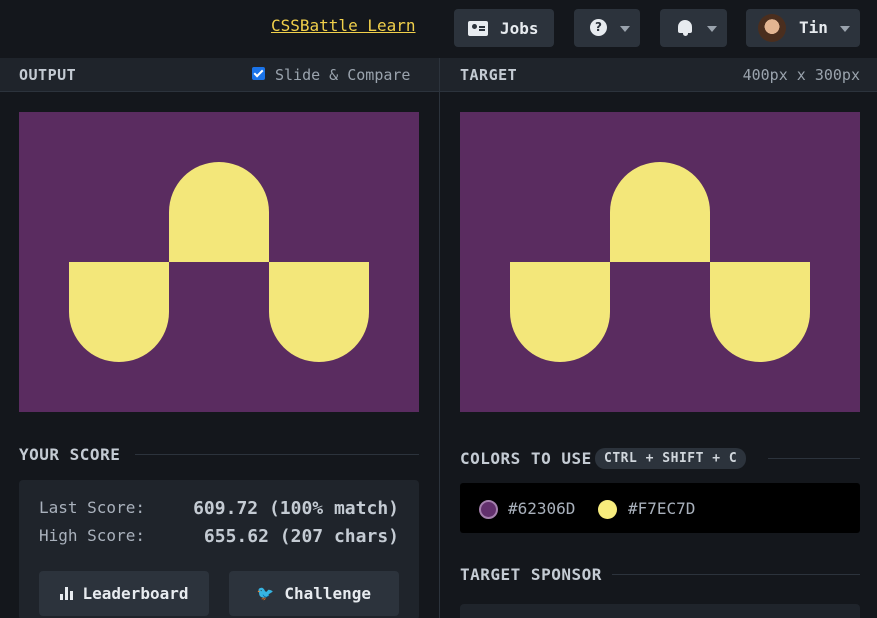 This screenshot has width=877, height=618. I want to click on slide-compare-checkbox, so click(258, 73).